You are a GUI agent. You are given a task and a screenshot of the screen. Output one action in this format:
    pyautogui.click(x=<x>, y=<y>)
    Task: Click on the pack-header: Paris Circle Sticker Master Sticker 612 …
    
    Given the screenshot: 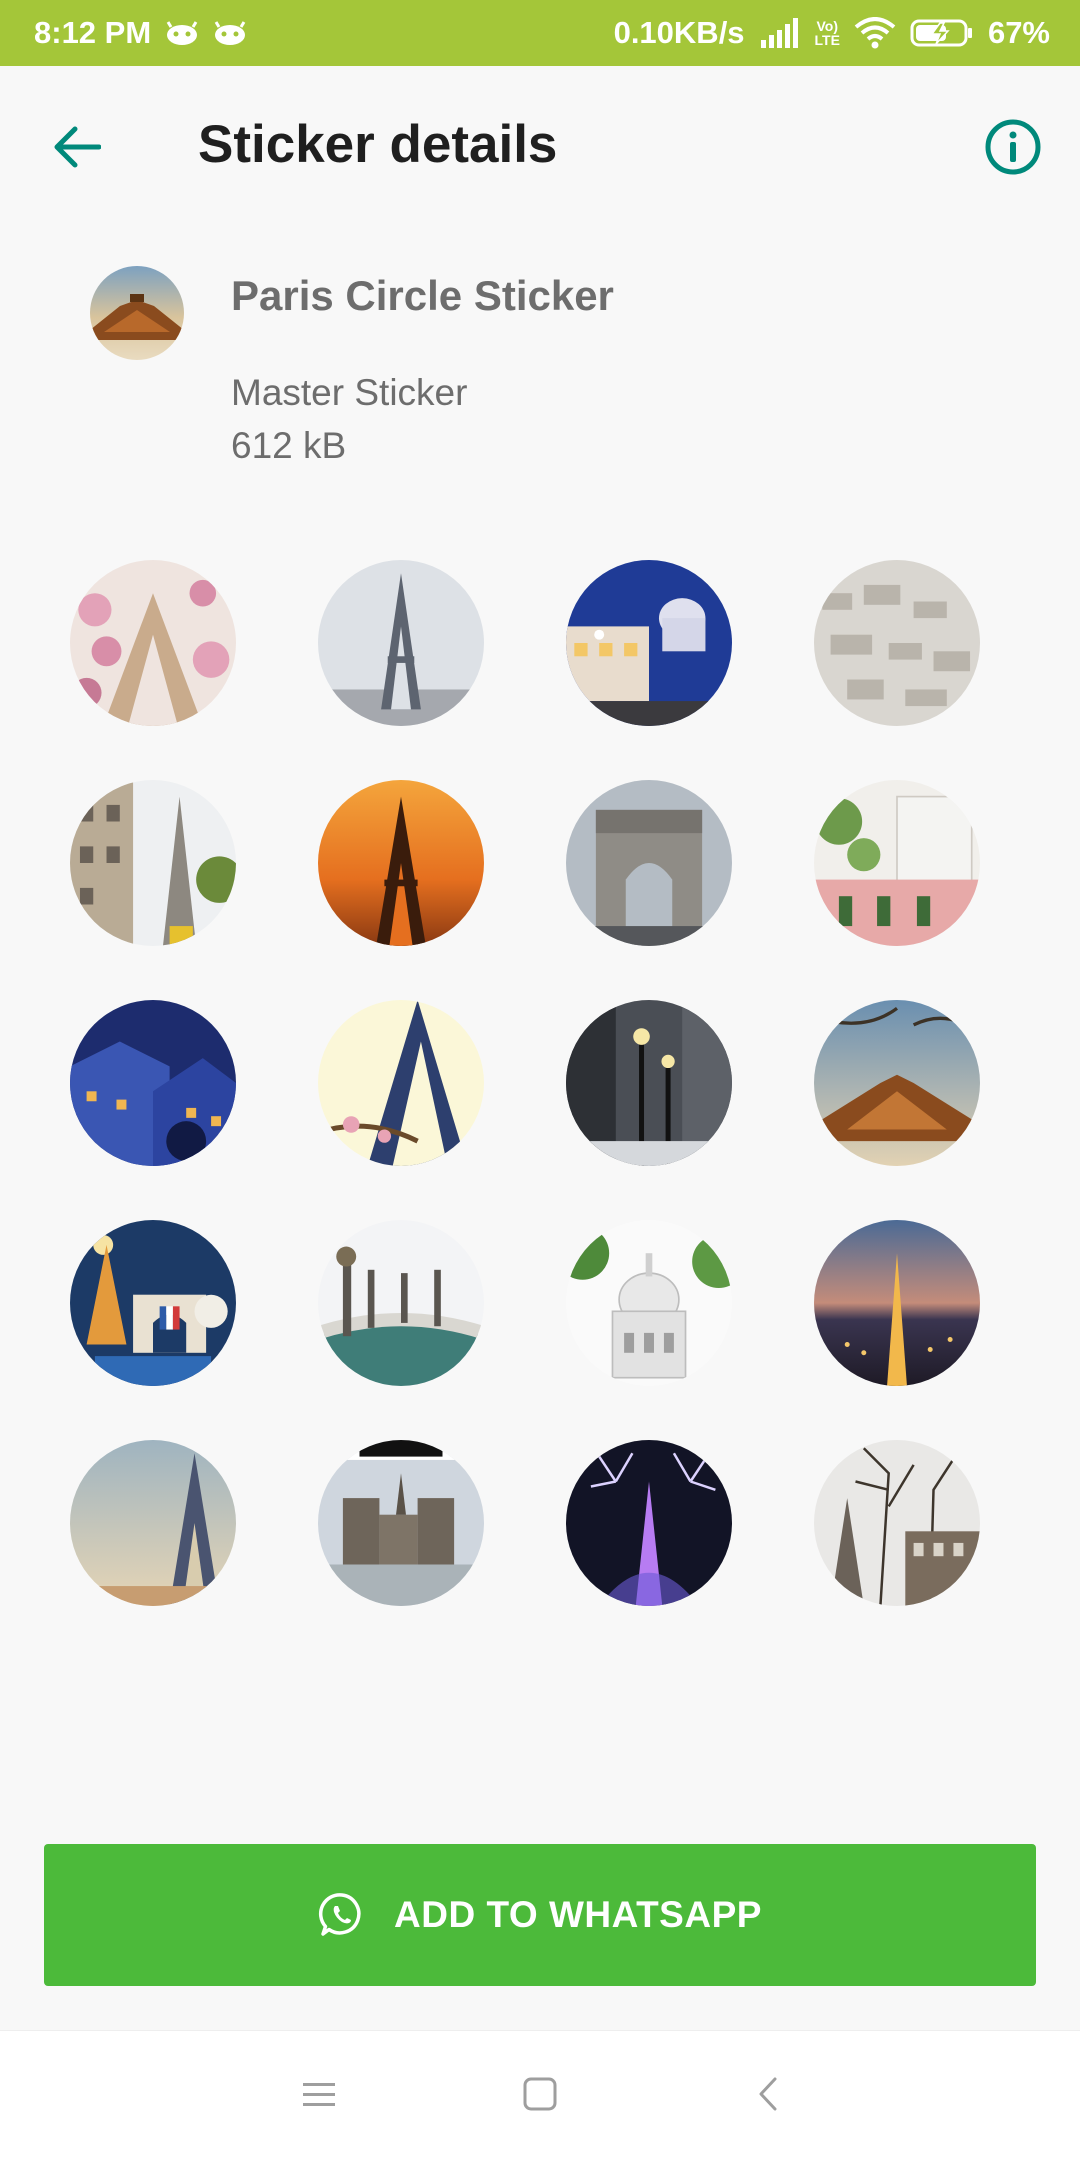 What is the action you would take?
    pyautogui.click(x=540, y=380)
    